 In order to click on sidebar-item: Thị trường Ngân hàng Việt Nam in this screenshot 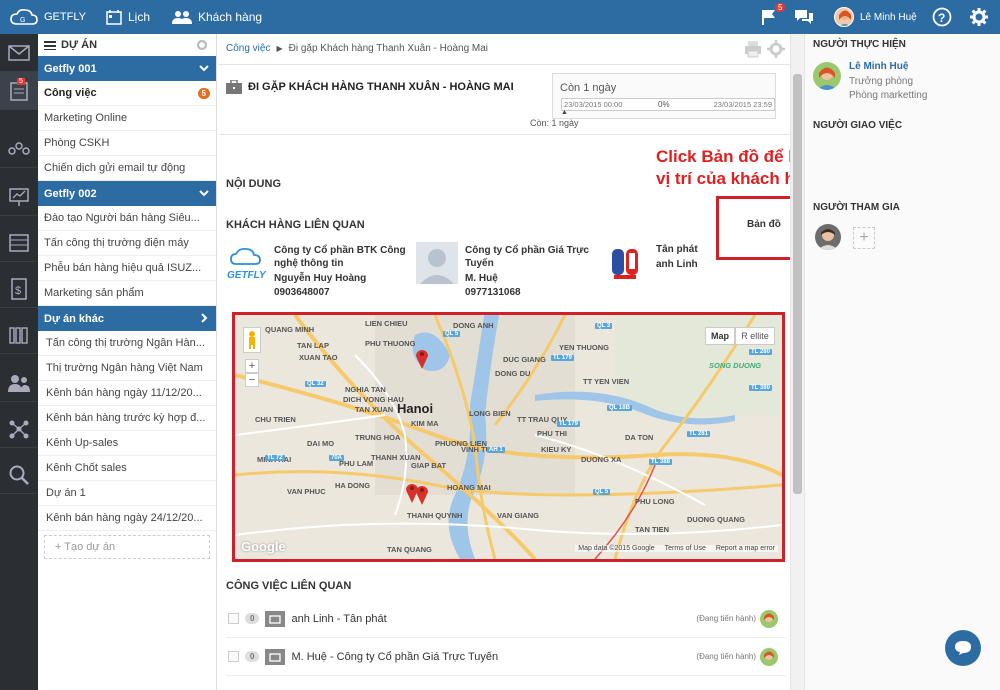, I will do `click(127, 368)`.